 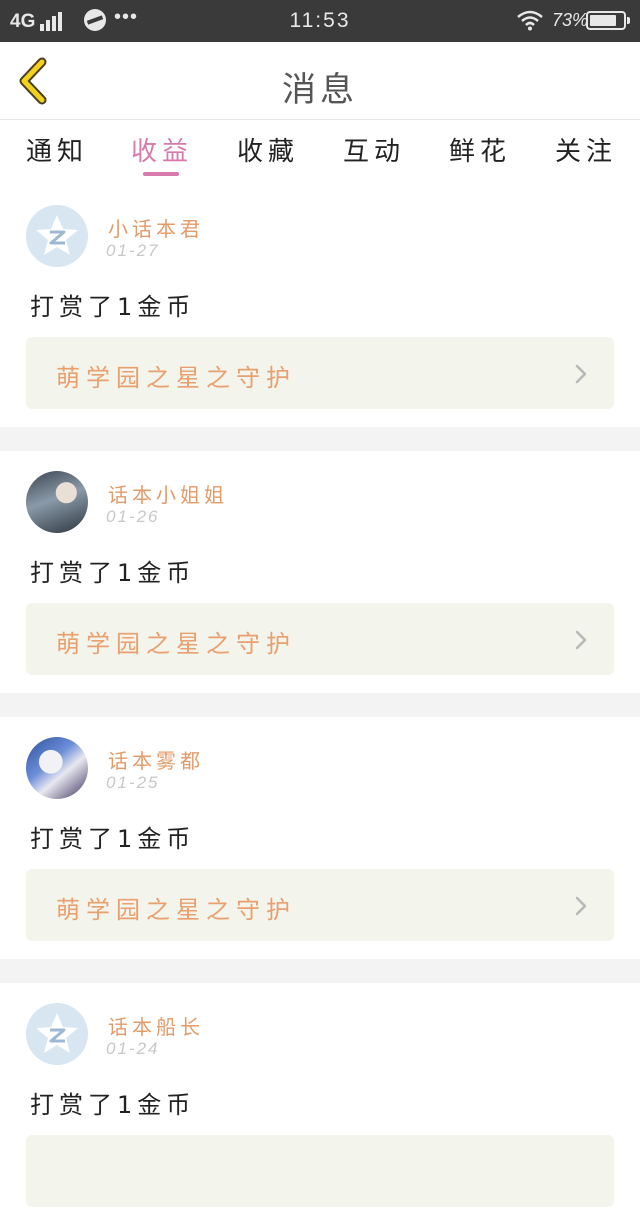 What do you see at coordinates (168, 493) in the screenshot?
I see `username: 话本小姐姐` at bounding box center [168, 493].